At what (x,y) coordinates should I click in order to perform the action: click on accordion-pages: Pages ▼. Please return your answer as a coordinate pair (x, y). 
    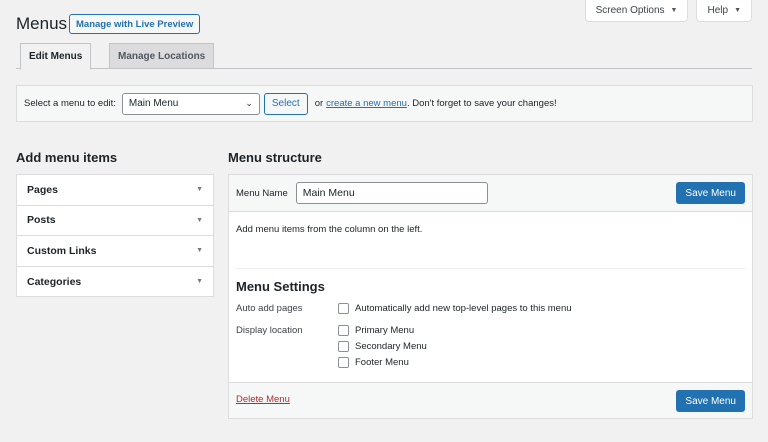
    Looking at the image, I should click on (115, 190).